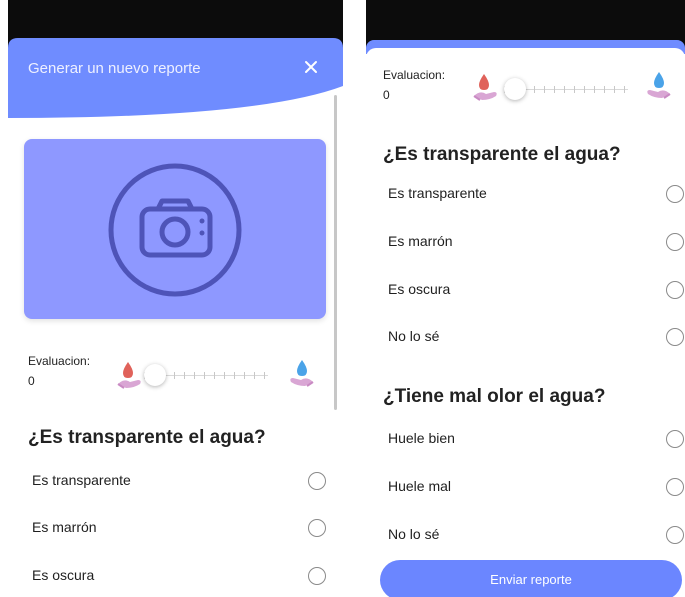 This screenshot has height=597, width=685. What do you see at coordinates (421, 438) in the screenshot?
I see `option-label: Huele bien` at bounding box center [421, 438].